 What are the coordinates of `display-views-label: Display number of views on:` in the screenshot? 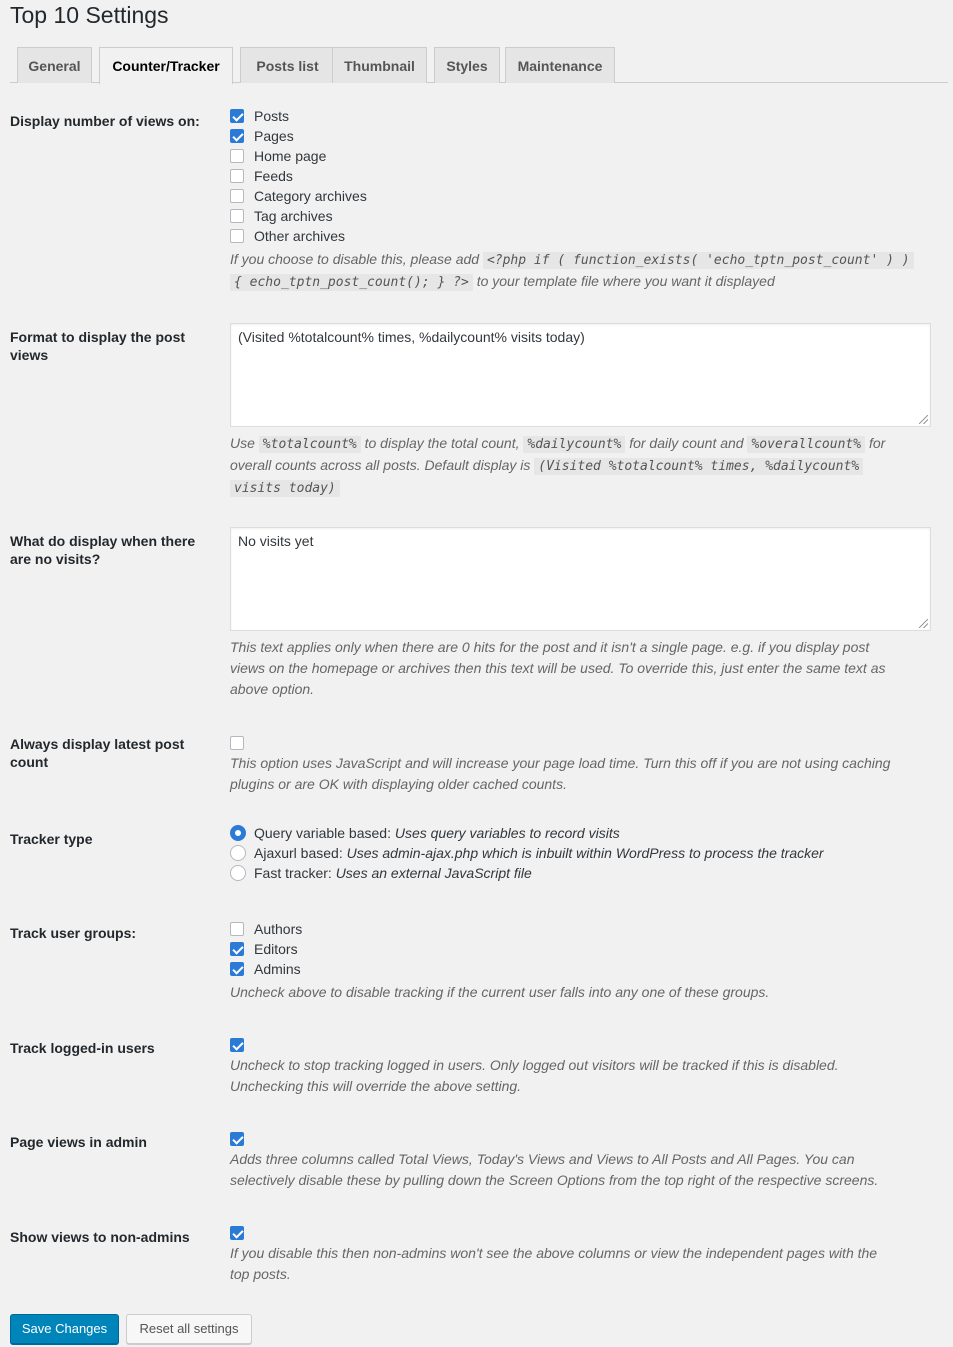 It's located at (105, 121).